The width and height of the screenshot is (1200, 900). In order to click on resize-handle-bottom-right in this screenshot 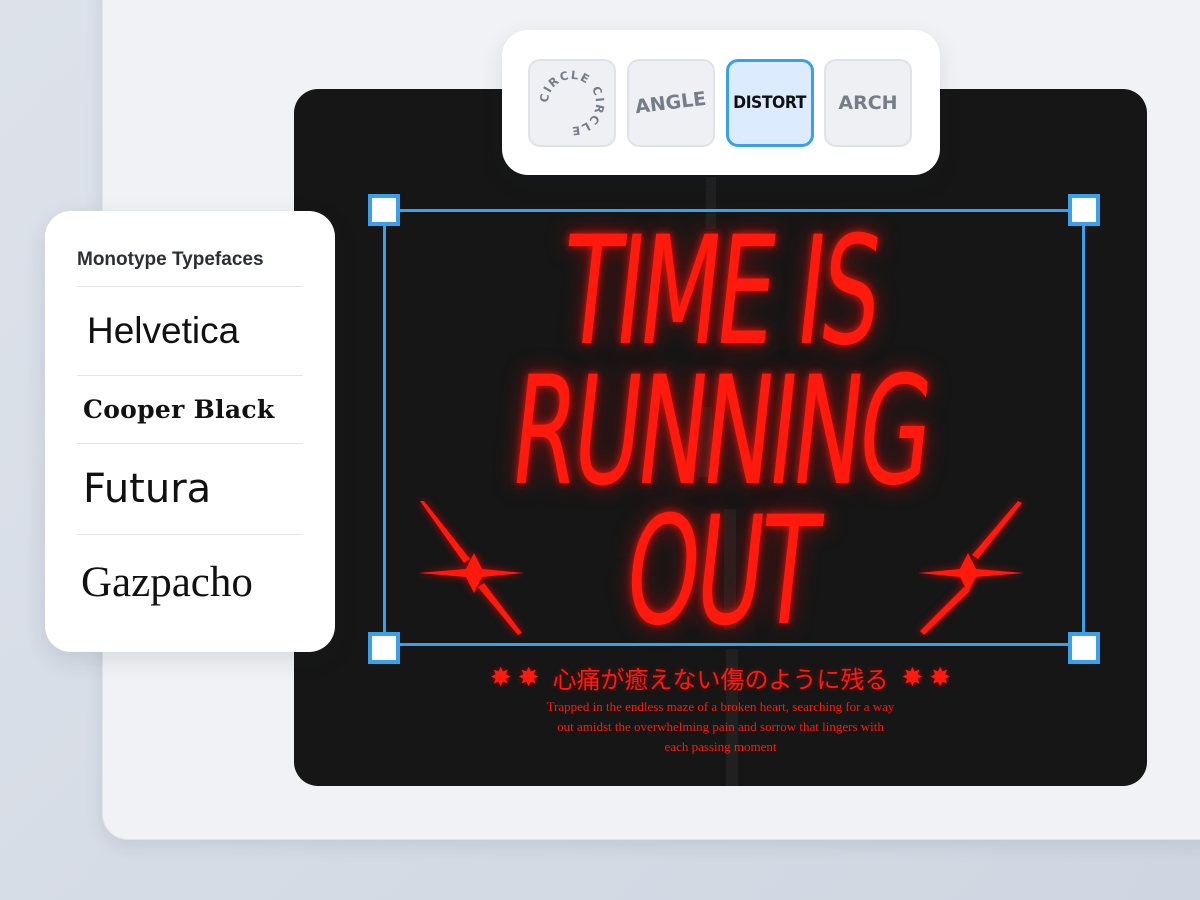, I will do `click(1084, 648)`.